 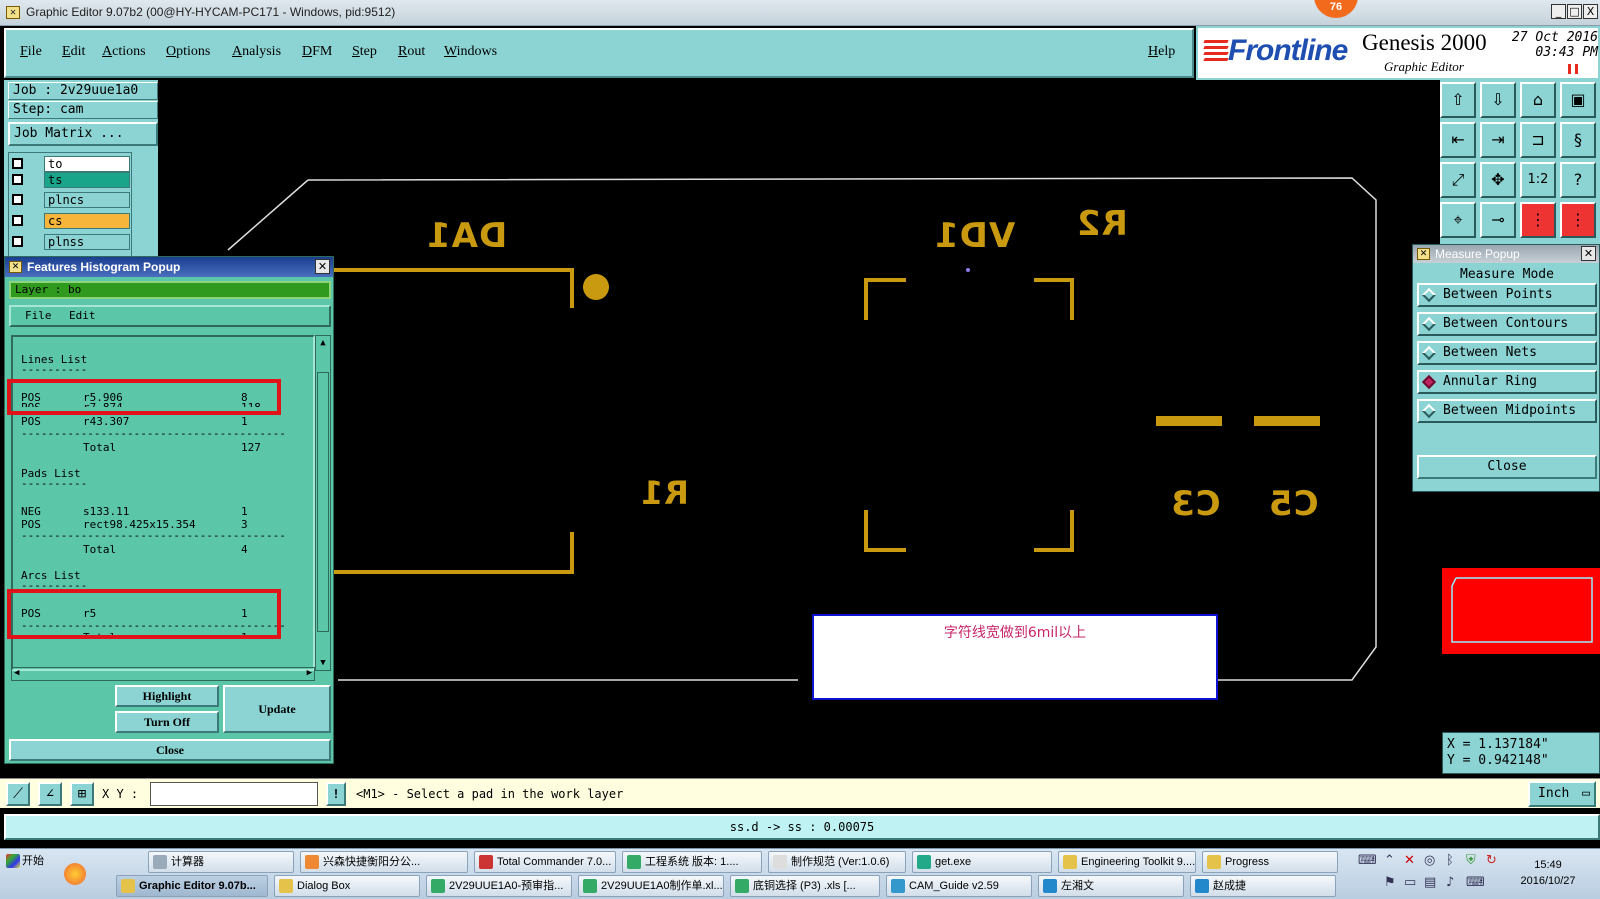 I want to click on volume-icon: ♪, so click(x=1450, y=882).